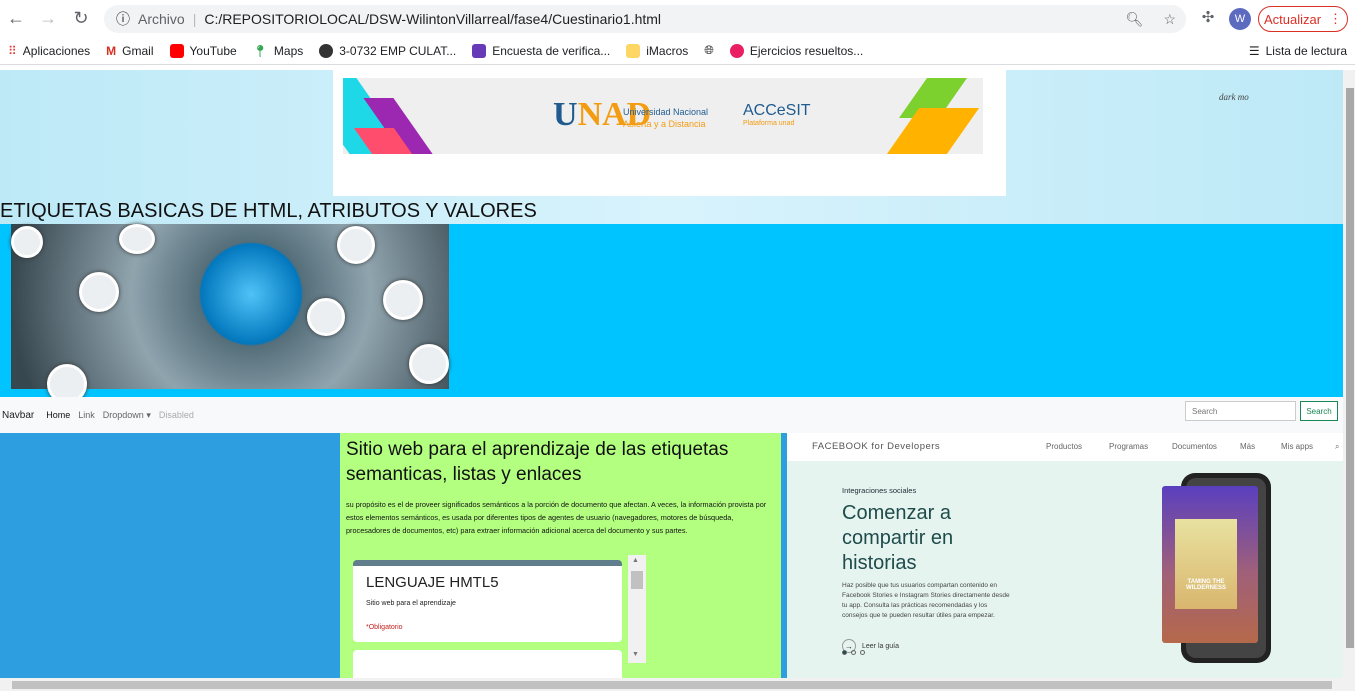 This screenshot has width=1355, height=691. I want to click on reload-icon: ↻, so click(81, 18).